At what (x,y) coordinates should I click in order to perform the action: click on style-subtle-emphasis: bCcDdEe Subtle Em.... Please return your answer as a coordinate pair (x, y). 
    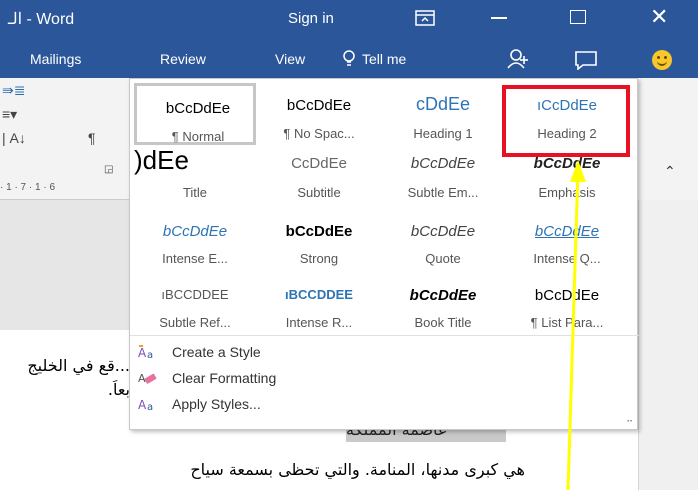
    Looking at the image, I should click on (443, 176).